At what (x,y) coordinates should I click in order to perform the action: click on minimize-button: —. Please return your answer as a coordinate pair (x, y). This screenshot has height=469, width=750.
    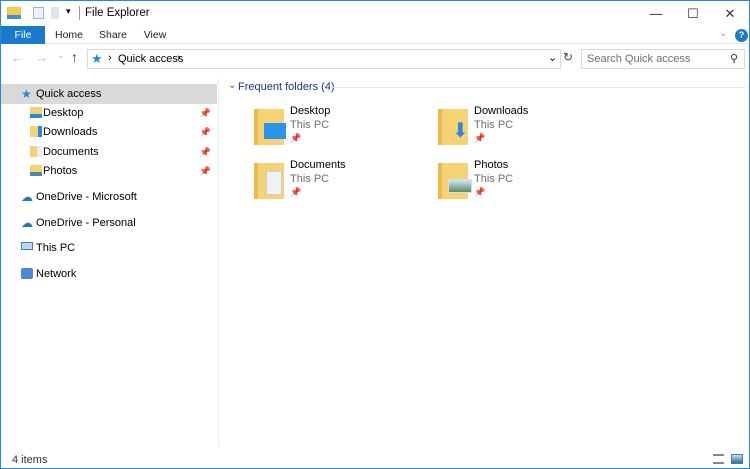
    Looking at the image, I should click on (656, 13).